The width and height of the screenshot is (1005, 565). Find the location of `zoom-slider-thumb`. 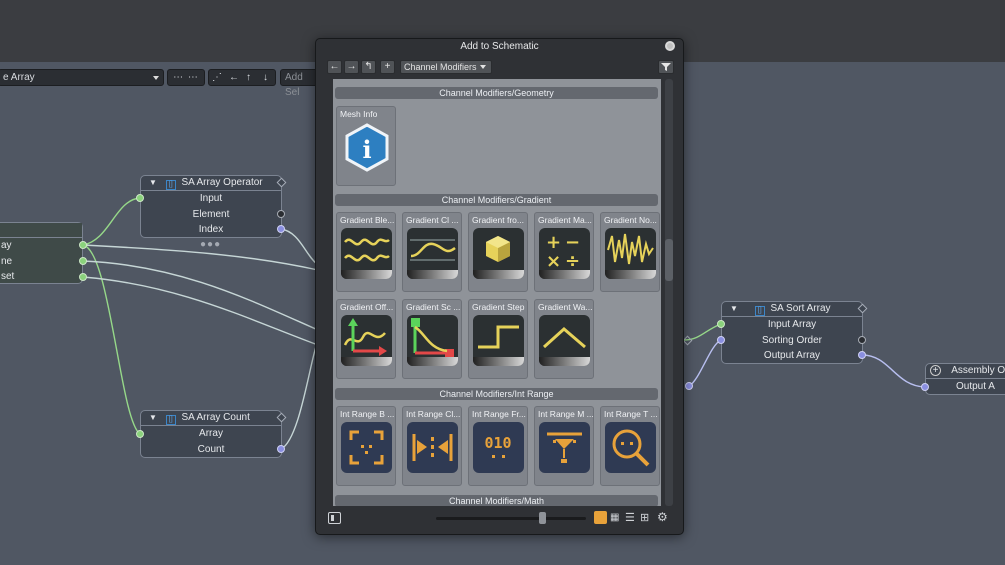

zoom-slider-thumb is located at coordinates (542, 518).